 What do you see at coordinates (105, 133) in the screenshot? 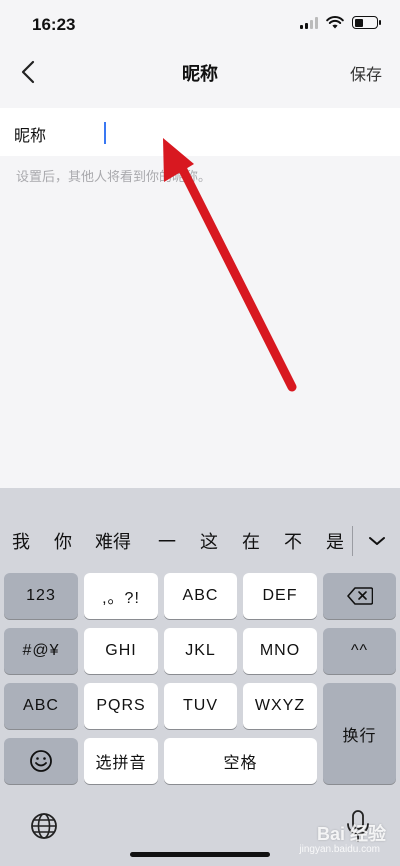
I see `text-cursor` at bounding box center [105, 133].